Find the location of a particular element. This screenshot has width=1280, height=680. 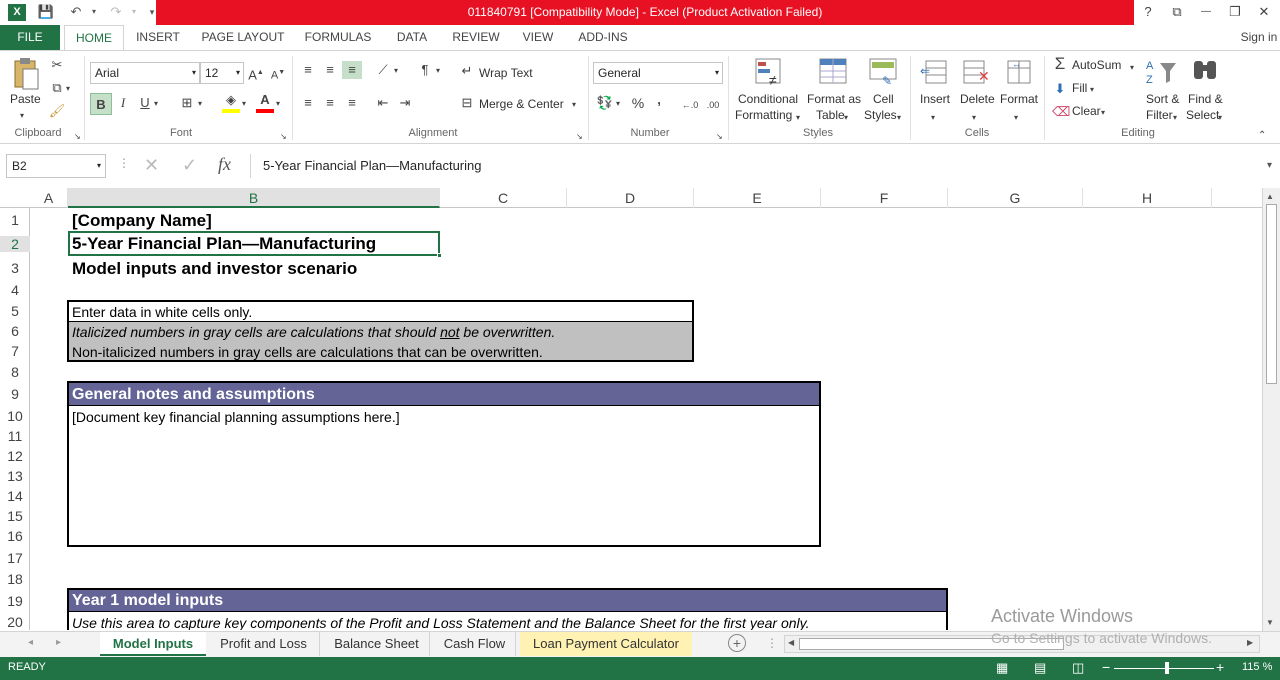

row-header: 13 is located at coordinates (15, 476).